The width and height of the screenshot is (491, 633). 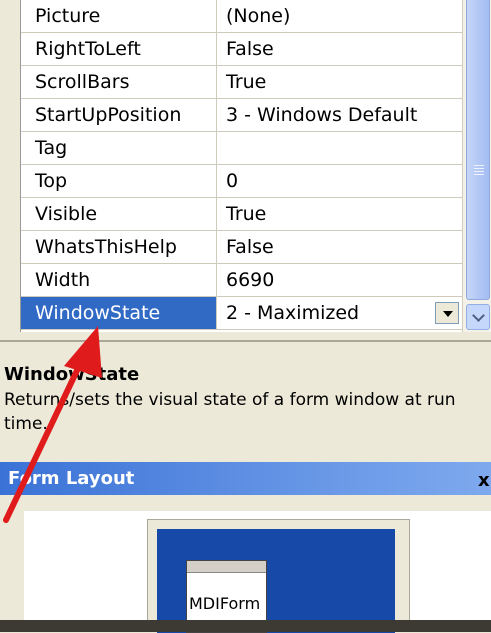 I want to click on property-row-top: Top 0, so click(x=242, y=181).